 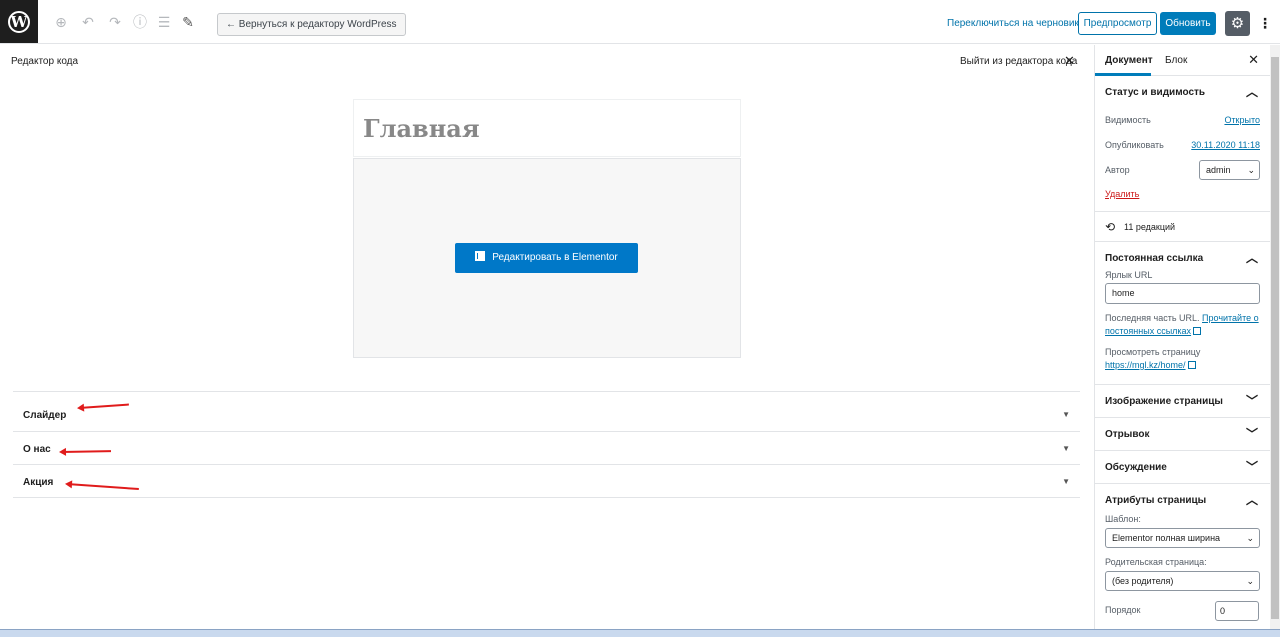 What do you see at coordinates (480, 256) in the screenshot?
I see `elementor-icon` at bounding box center [480, 256].